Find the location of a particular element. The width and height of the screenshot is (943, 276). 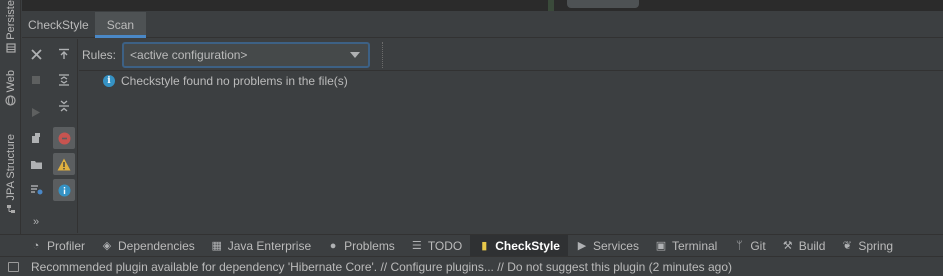

database-icon is located at coordinates (10, 48).